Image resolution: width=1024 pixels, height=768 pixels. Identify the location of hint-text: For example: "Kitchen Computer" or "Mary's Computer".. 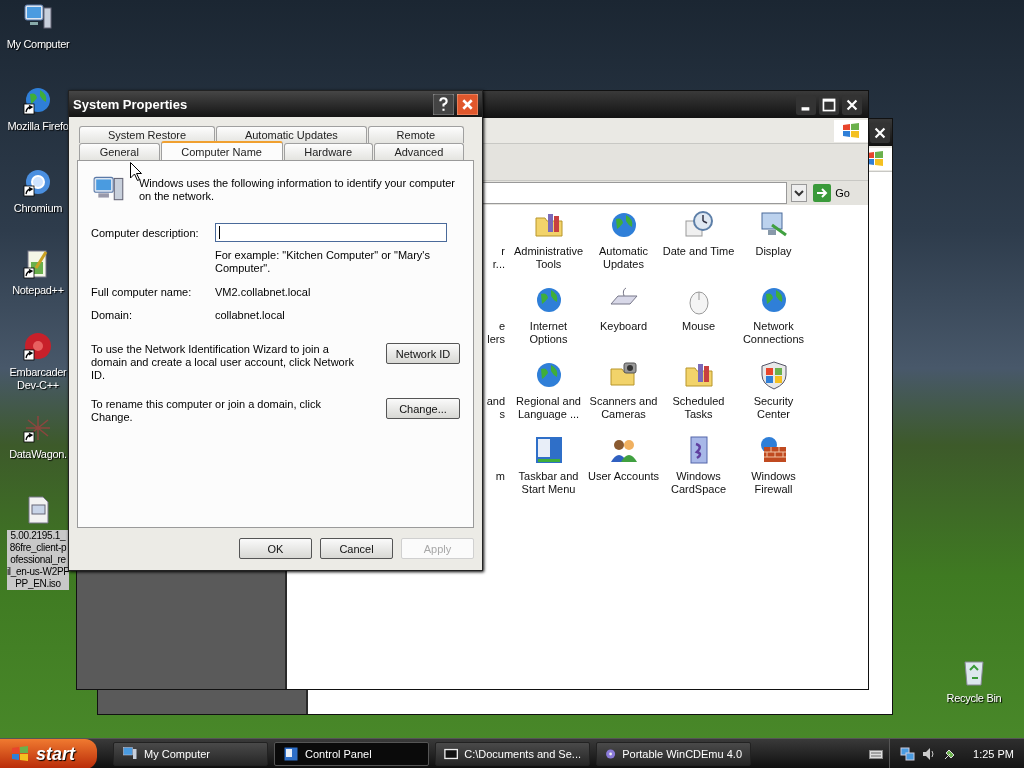
(323, 262).